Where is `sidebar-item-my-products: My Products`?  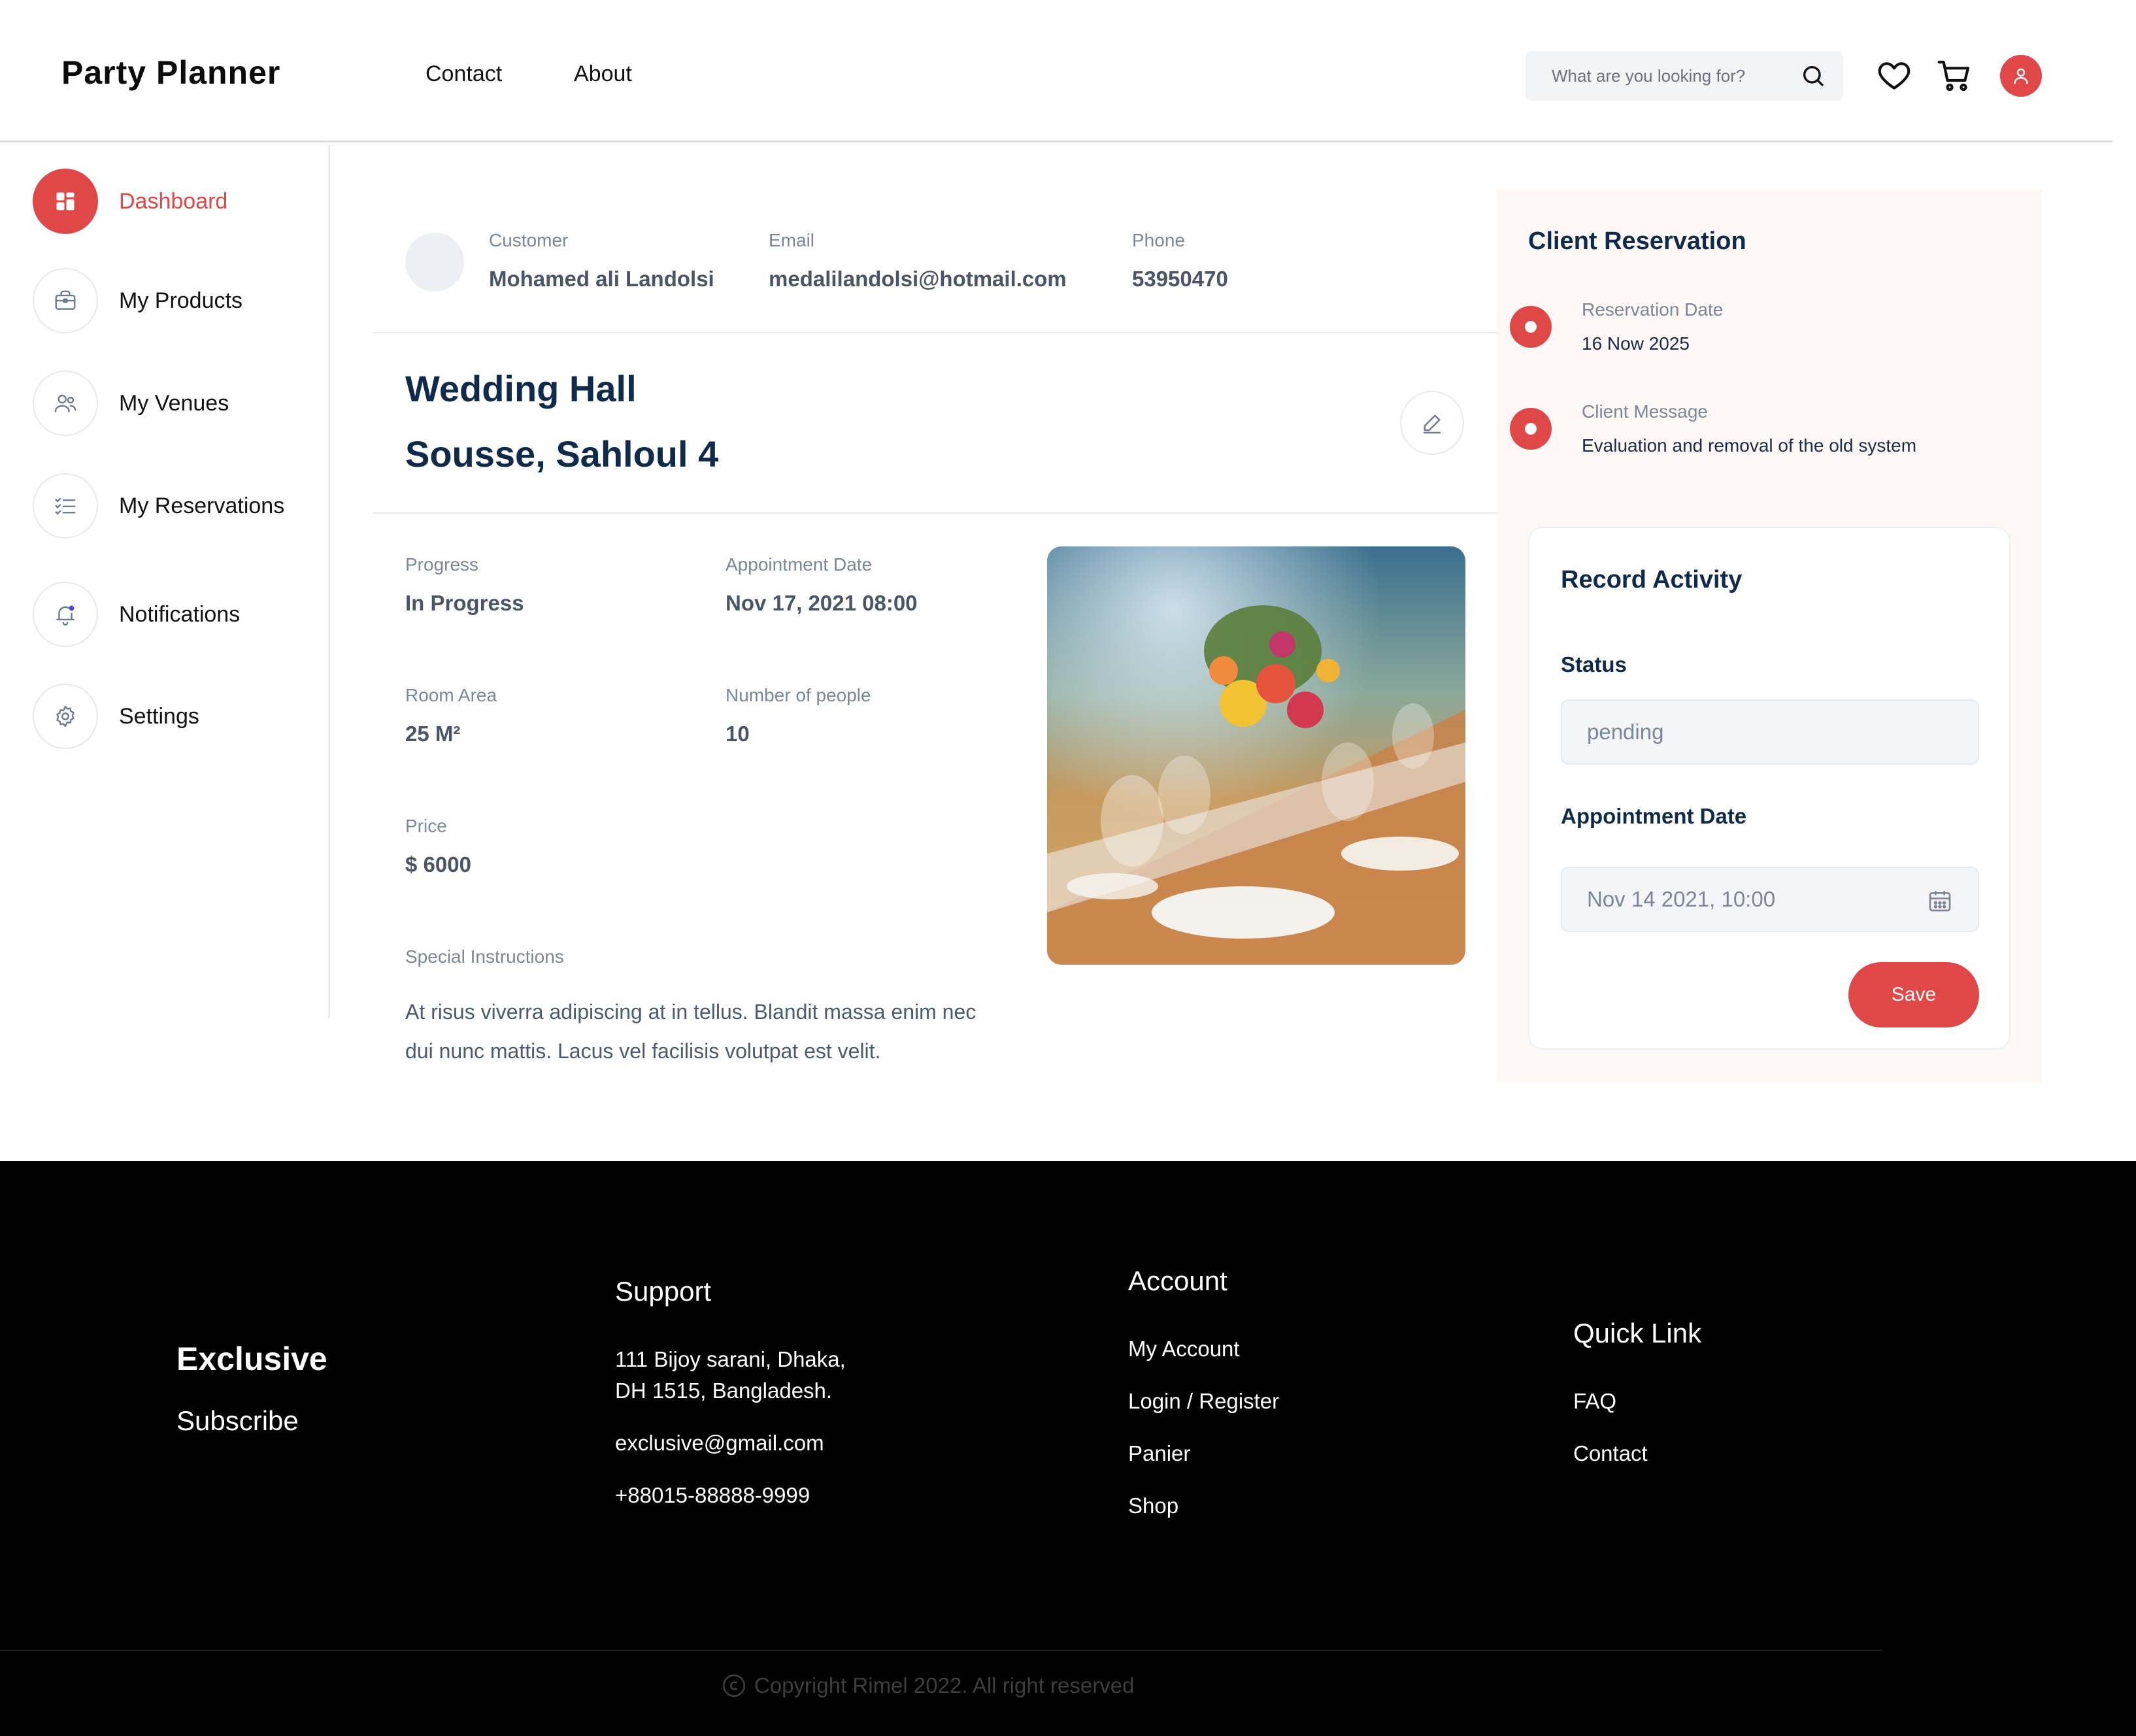 sidebar-item-my-products: My Products is located at coordinates (137, 300).